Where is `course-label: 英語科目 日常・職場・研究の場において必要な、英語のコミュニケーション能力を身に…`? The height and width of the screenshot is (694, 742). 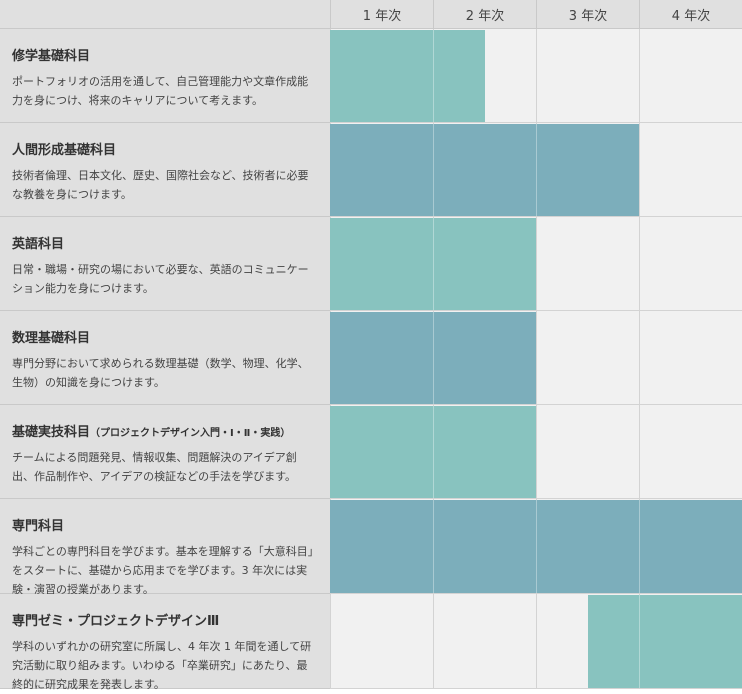
course-label: 英語科目 日常・職場・研究の場において必要な、英語のコミュニケーション能力を身に… is located at coordinates (165, 264).